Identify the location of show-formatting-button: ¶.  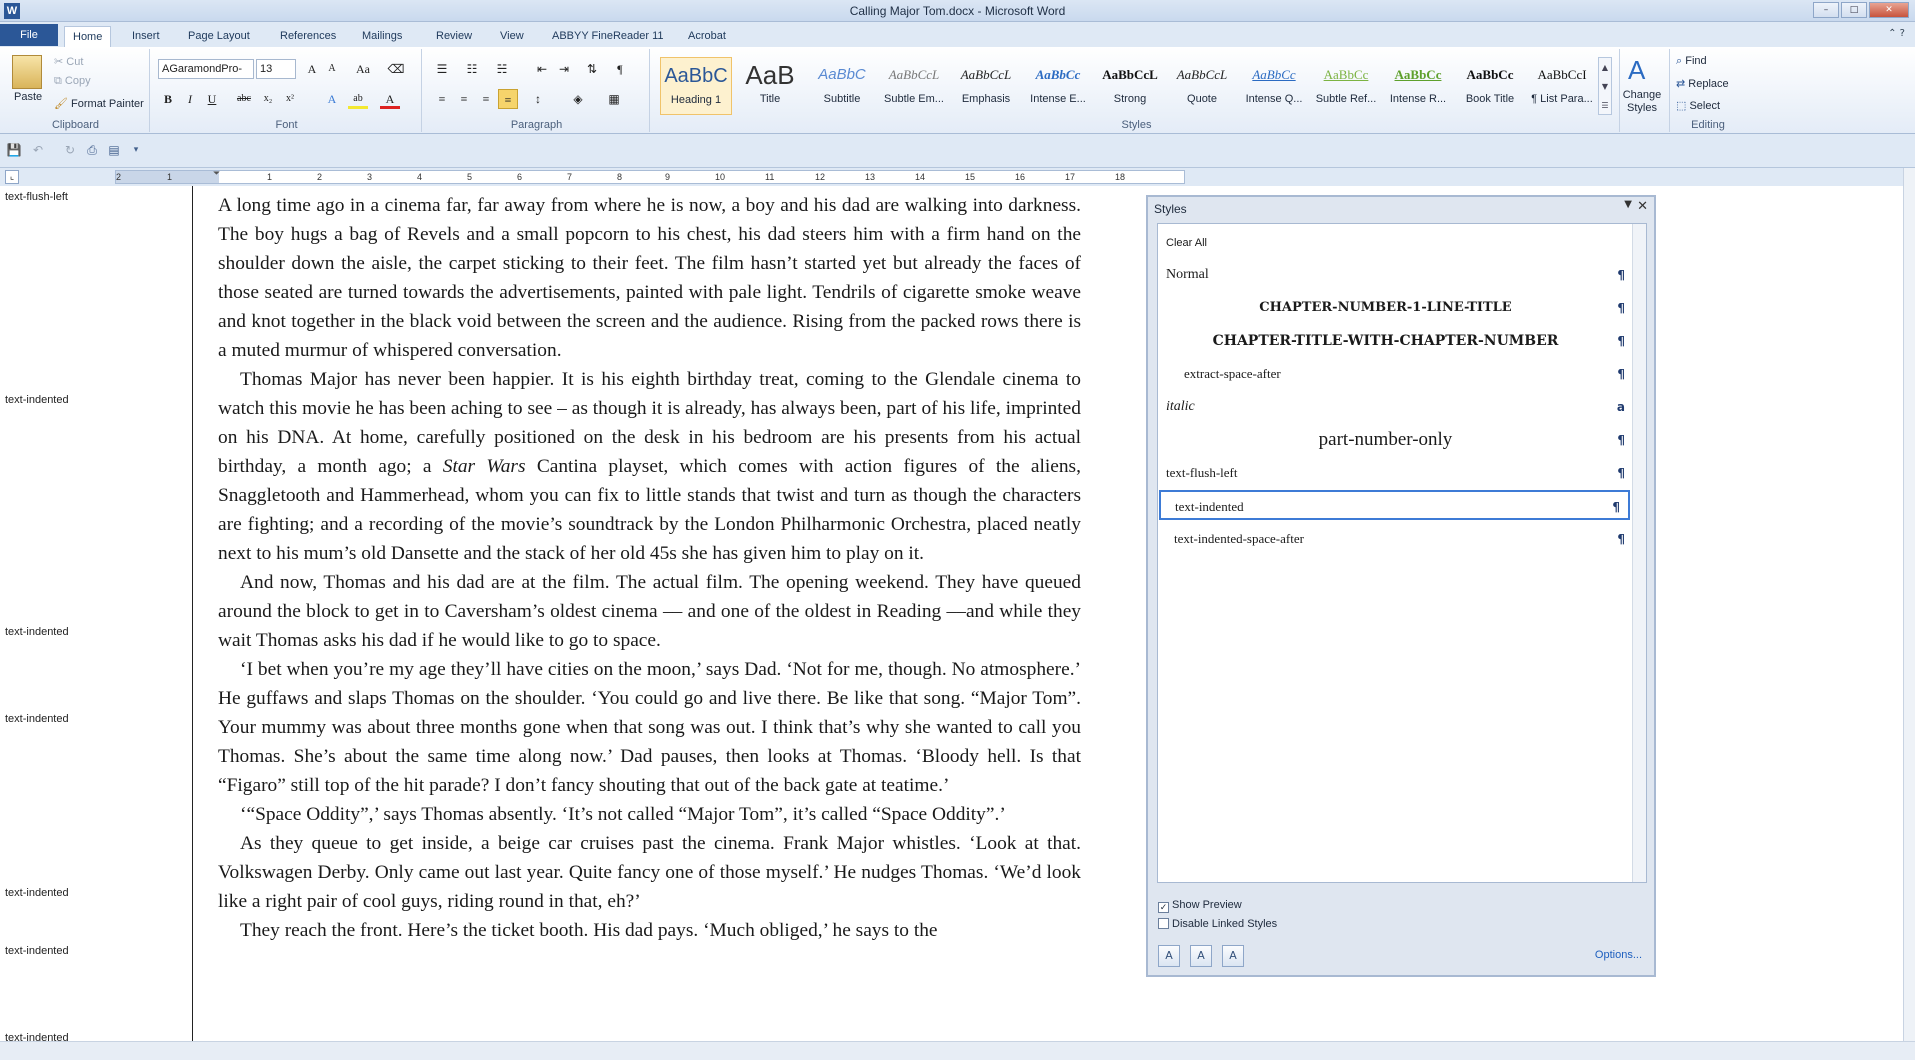
(620, 69).